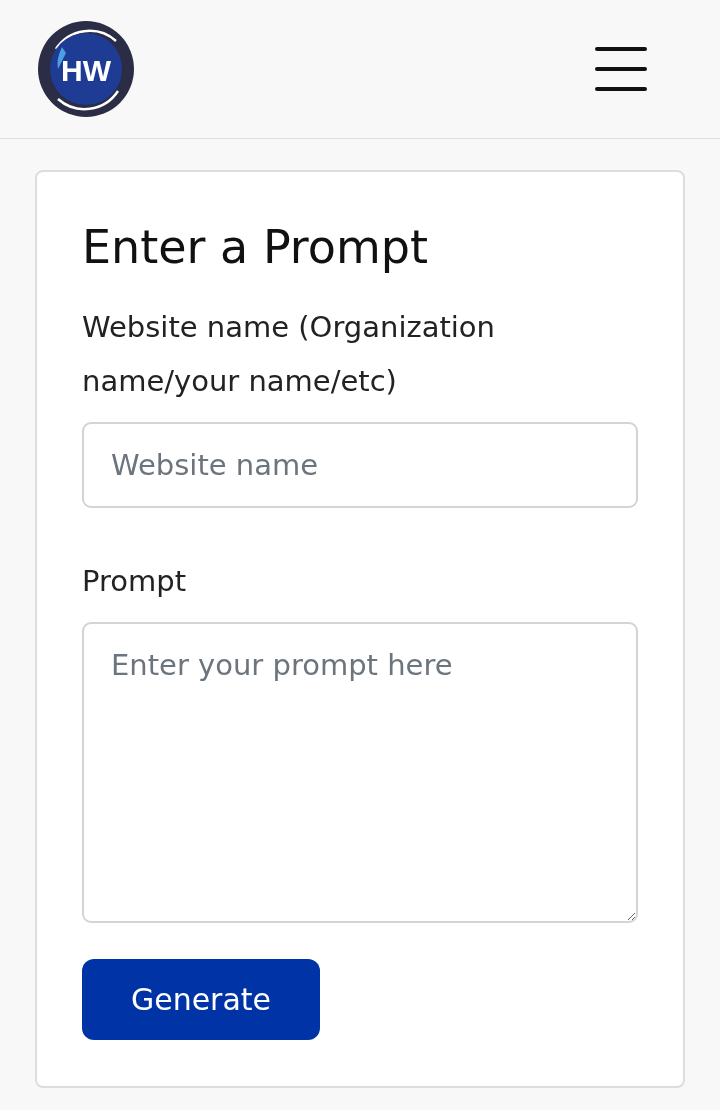  Describe the element at coordinates (135, 581) in the screenshot. I see `field-label: Prompt` at that location.